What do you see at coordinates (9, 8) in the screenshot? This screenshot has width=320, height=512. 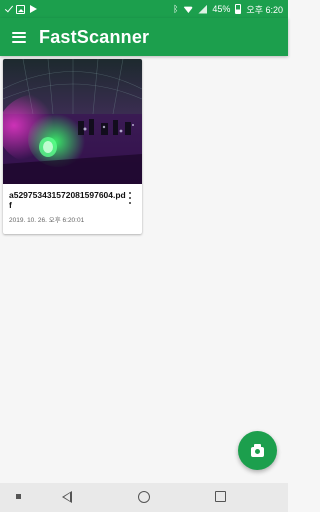 I see `check-icon` at bounding box center [9, 8].